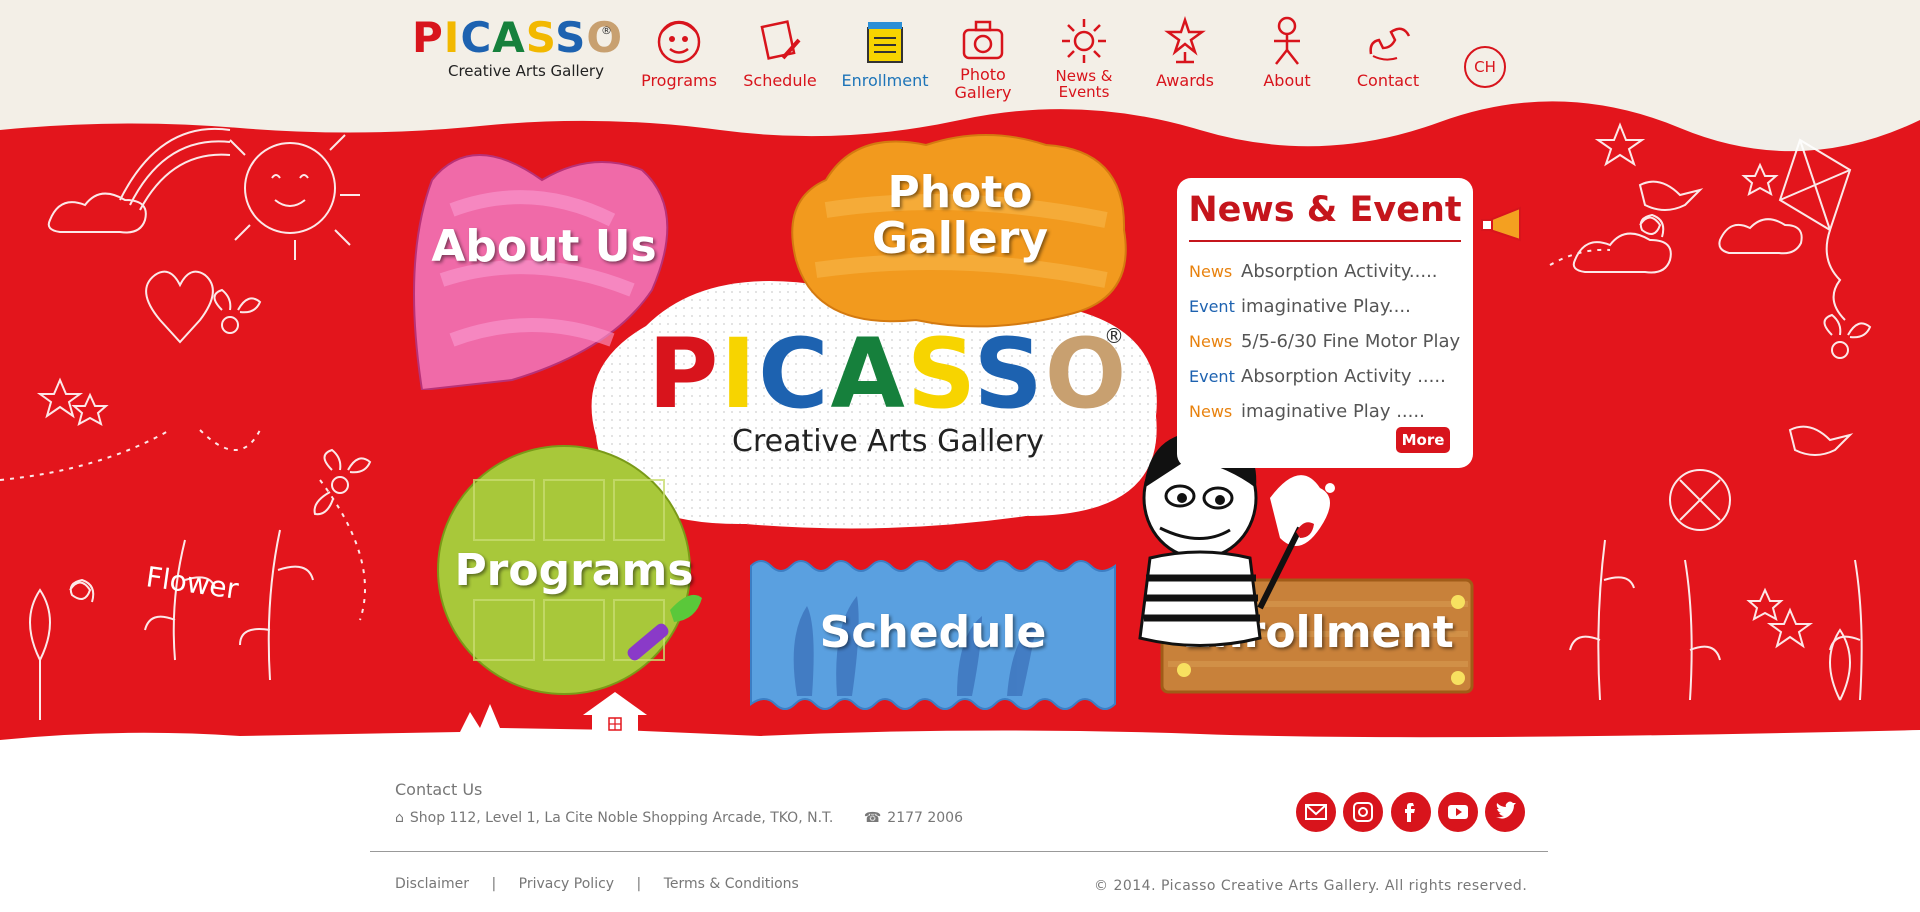  I want to click on news-list-item: News 5/5-6/30 Fine Motor Play, so click(1330, 341).